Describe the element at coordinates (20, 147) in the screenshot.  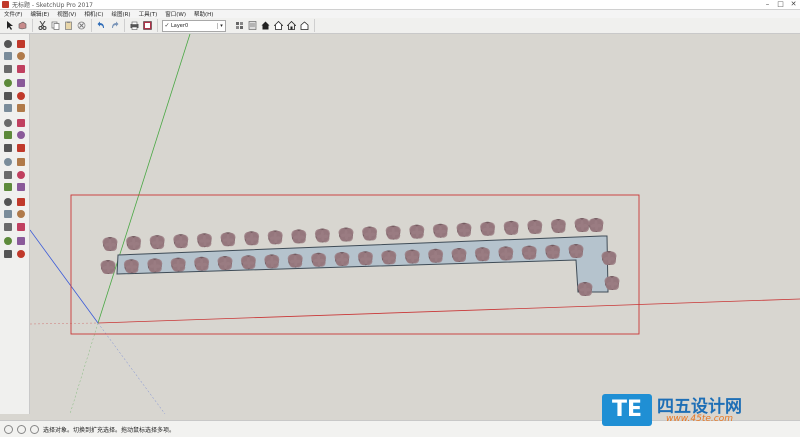
I see `offset-icon` at that location.